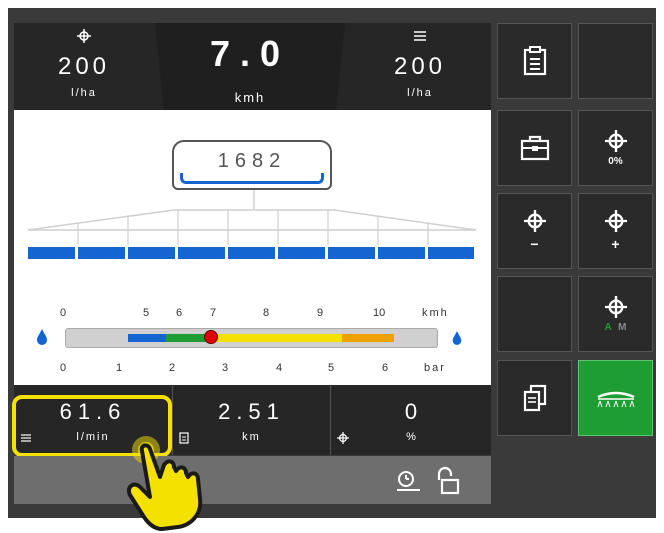  I want to click on copy-button, so click(534, 398).